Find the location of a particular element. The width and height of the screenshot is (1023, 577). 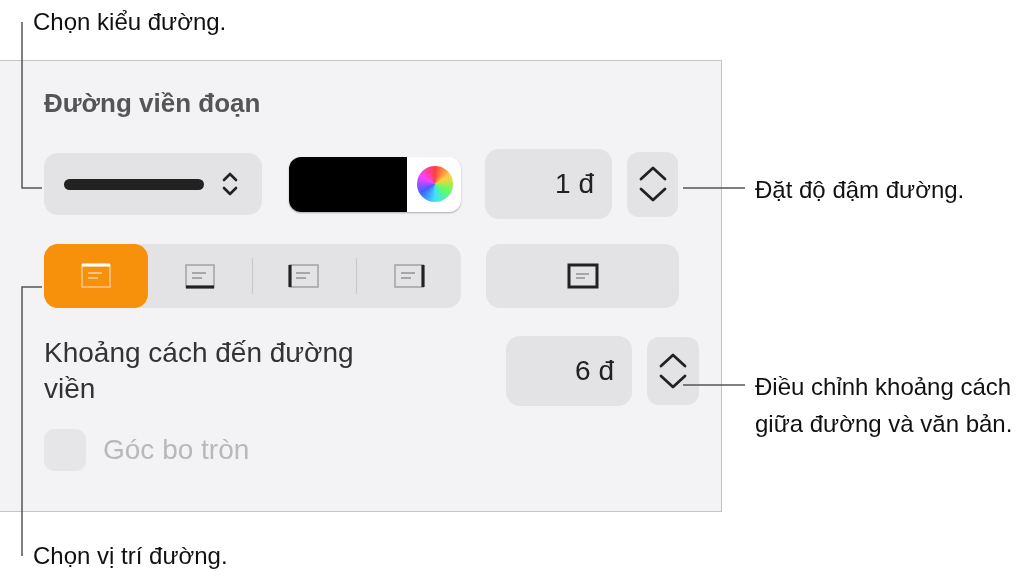

all-sides-button is located at coordinates (582, 276).